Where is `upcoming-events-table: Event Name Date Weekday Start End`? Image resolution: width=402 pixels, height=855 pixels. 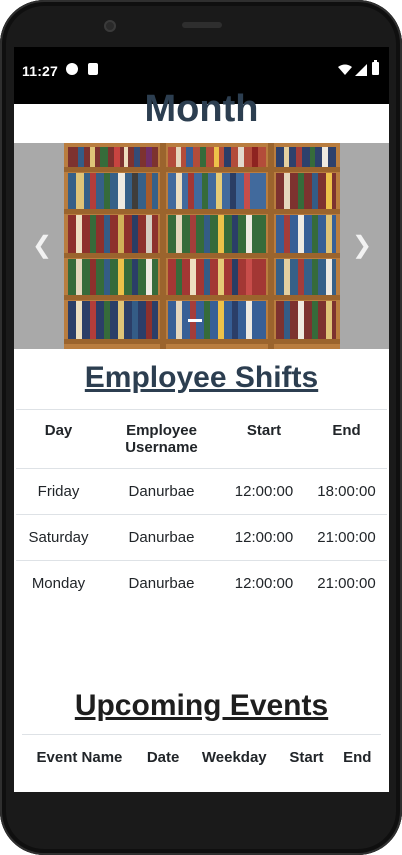 upcoming-events-table: Event Name Date Weekday Start End is located at coordinates (201, 757).